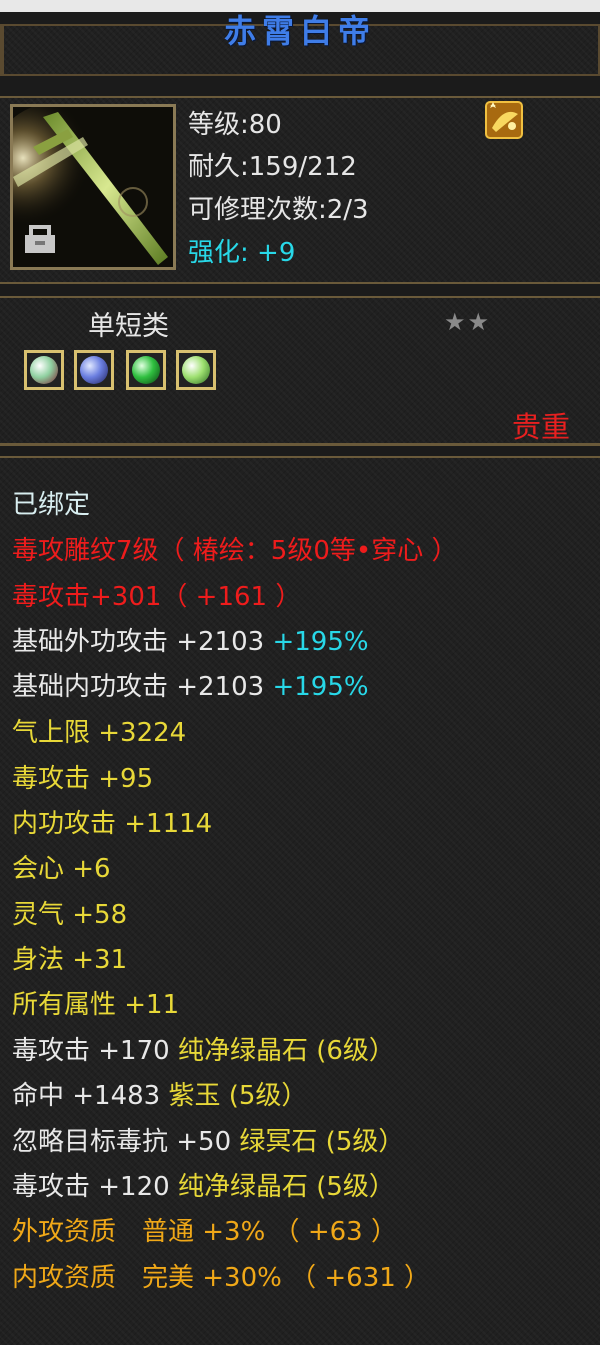  What do you see at coordinates (221, 1278) in the screenshot?
I see `quality-line: 内攻资质 完美 +30% （ +631 ）` at bounding box center [221, 1278].